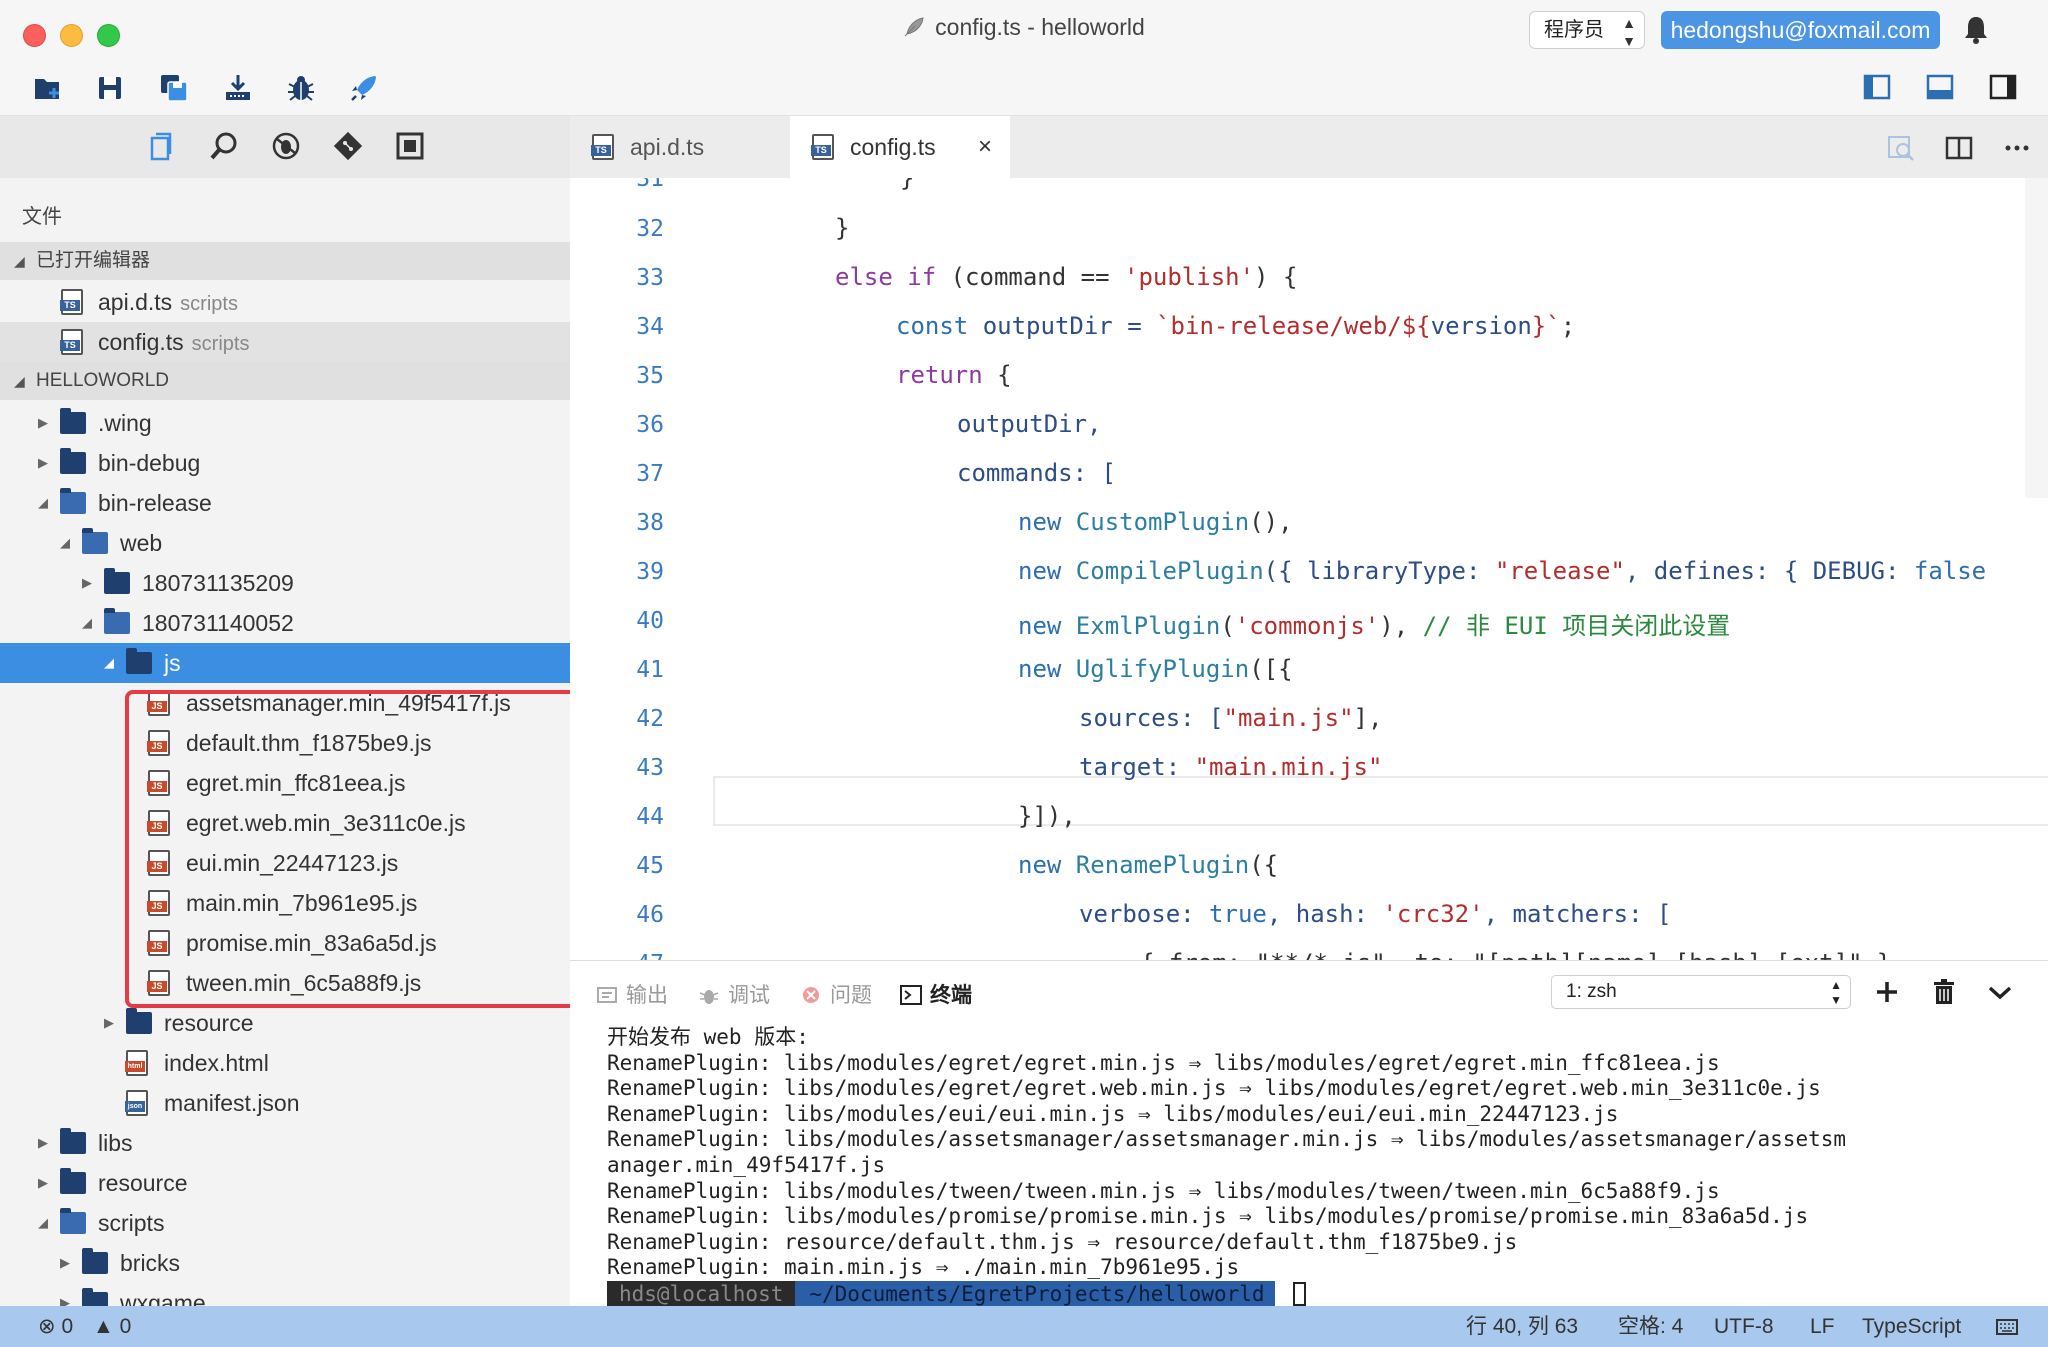  What do you see at coordinates (632, 994) in the screenshot?
I see `panel-tab-output: 输出` at bounding box center [632, 994].